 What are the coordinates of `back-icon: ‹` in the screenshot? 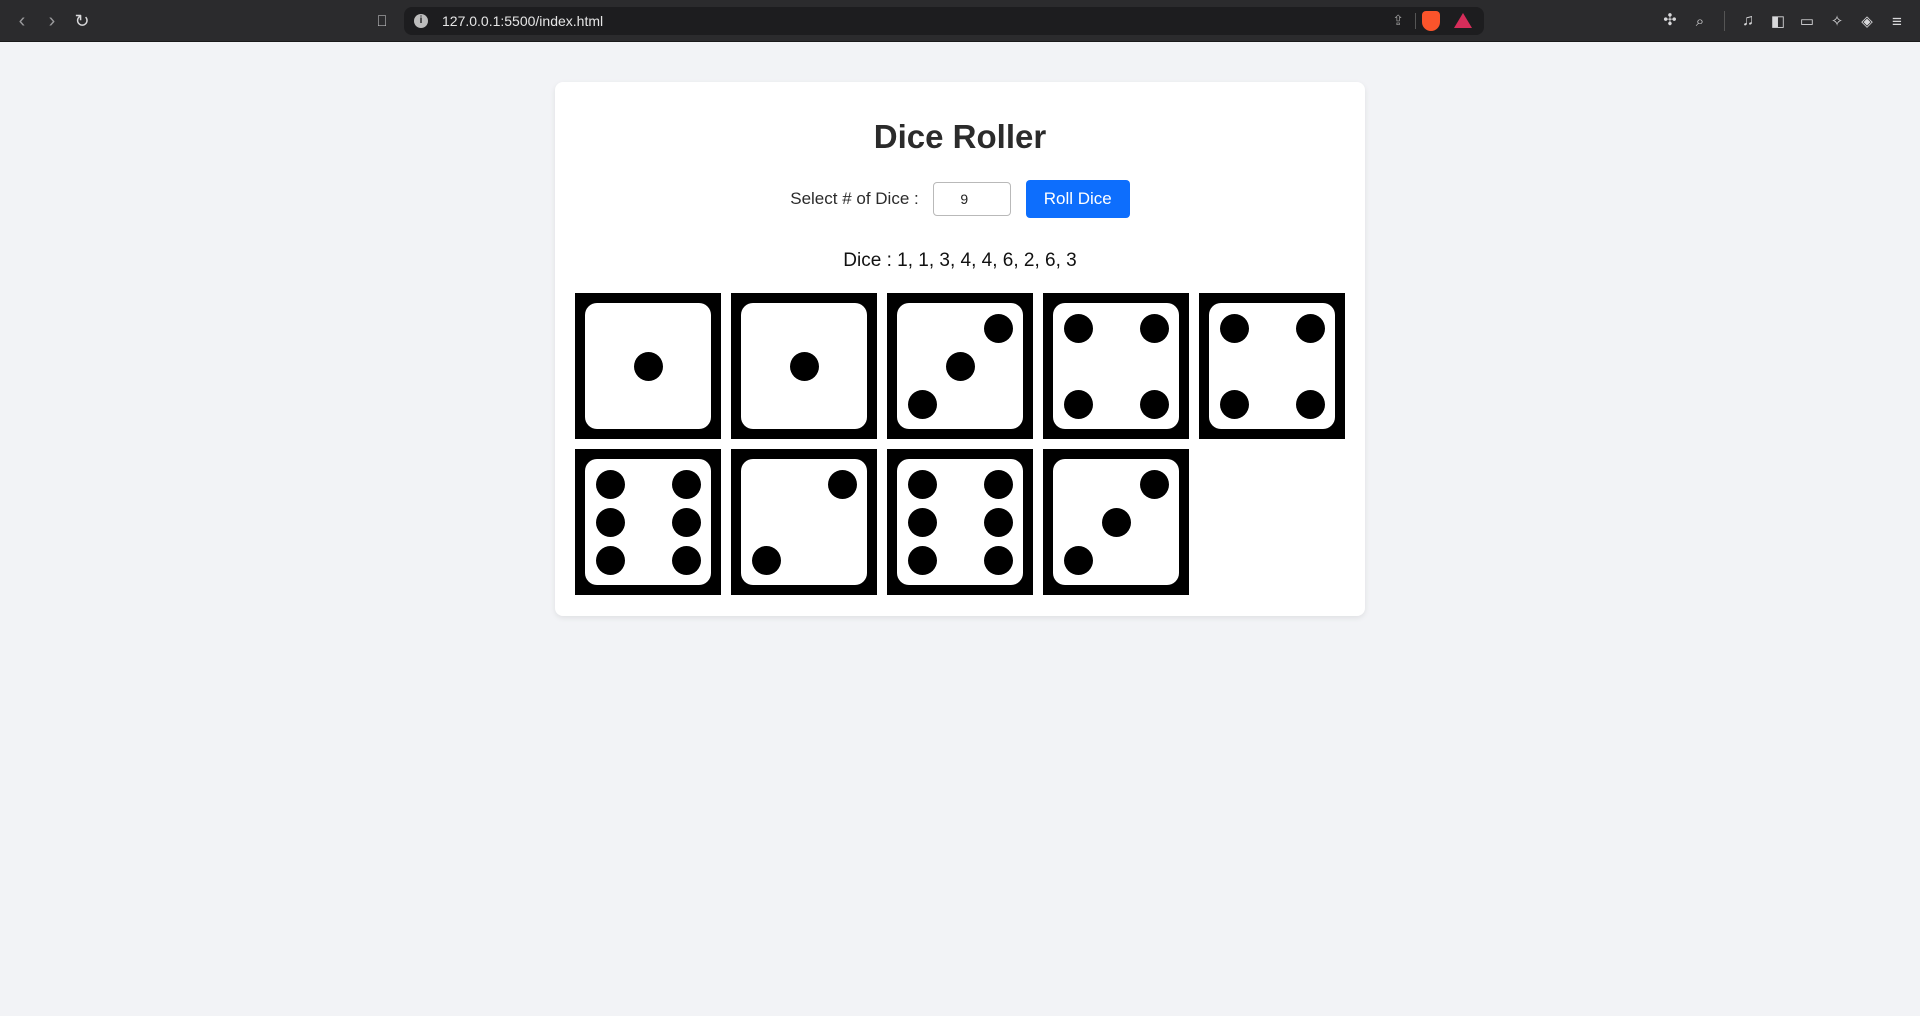 It's located at (22, 21).